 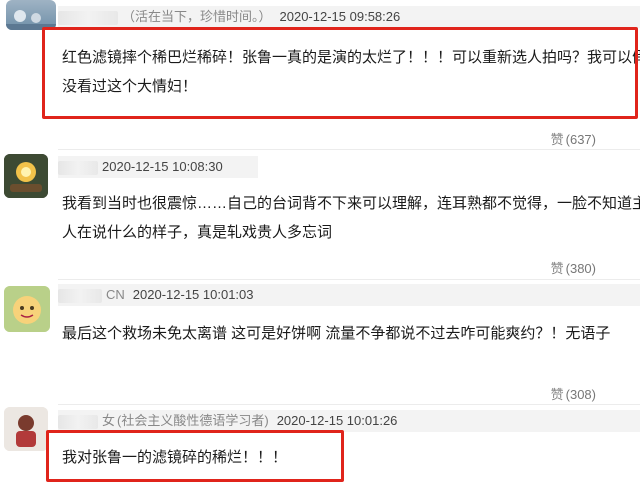 What do you see at coordinates (351, 57) in the screenshot?
I see `comment-text-line: 红色滤镜摔个稀巴烂稀碎！张鲁一真的是演的太烂了！！！可以重新选人拍吗？我可以假装` at bounding box center [351, 57].